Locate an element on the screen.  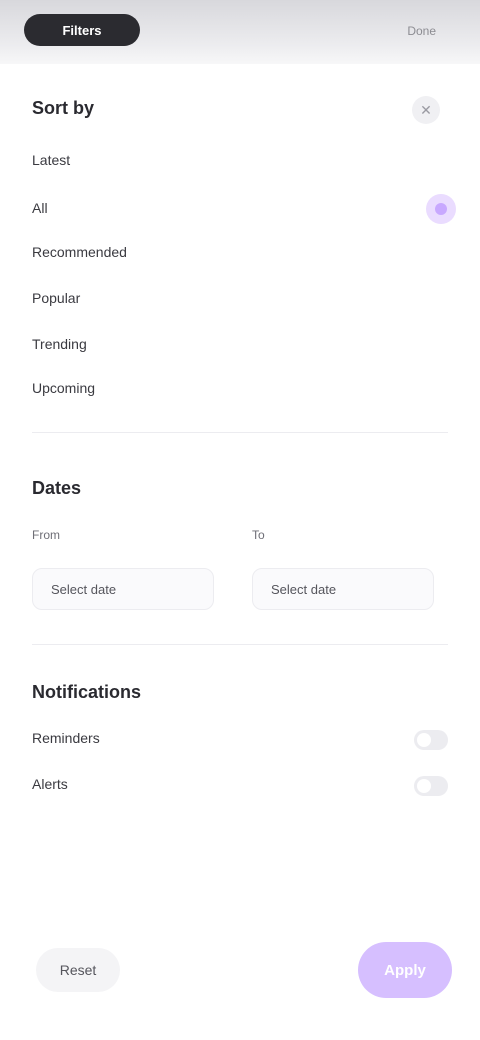
done-link: Done is located at coordinates (421, 31).